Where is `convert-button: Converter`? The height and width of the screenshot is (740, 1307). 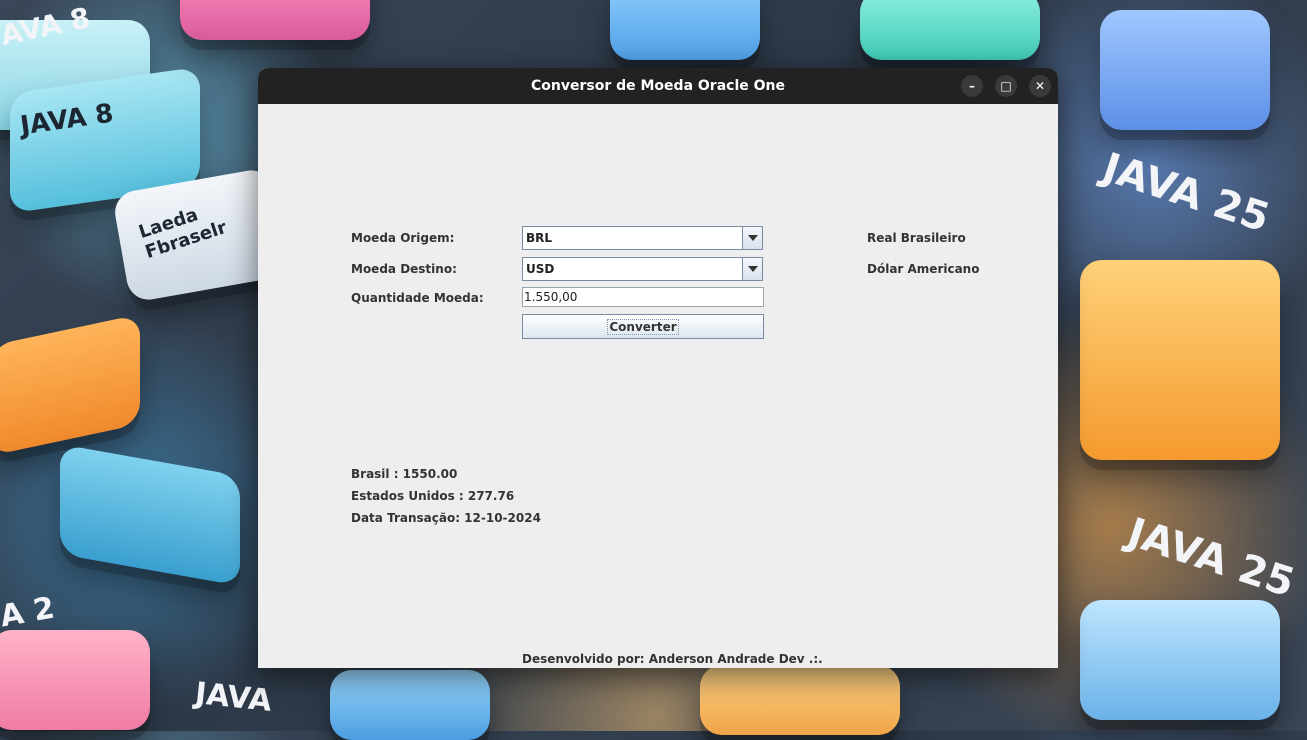 convert-button: Converter is located at coordinates (643, 326).